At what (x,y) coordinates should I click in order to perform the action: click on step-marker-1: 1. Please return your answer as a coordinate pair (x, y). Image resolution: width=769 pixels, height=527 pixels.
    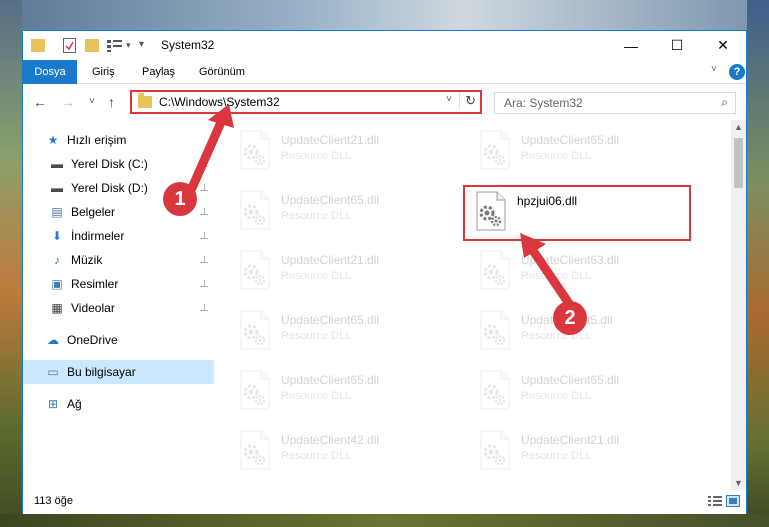
    Looking at the image, I should click on (180, 199).